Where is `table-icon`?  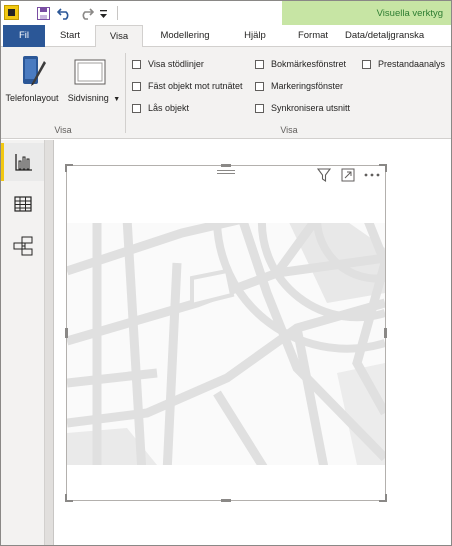 table-icon is located at coordinates (22, 204).